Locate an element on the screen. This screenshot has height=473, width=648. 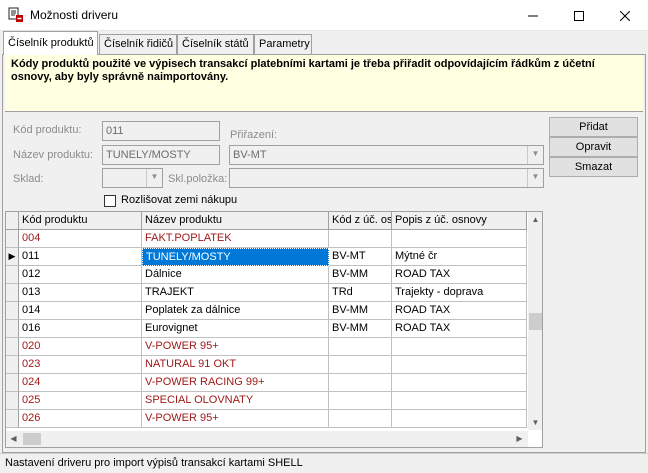
prirazeni-combo: BV-MT ▼ is located at coordinates (386, 155).